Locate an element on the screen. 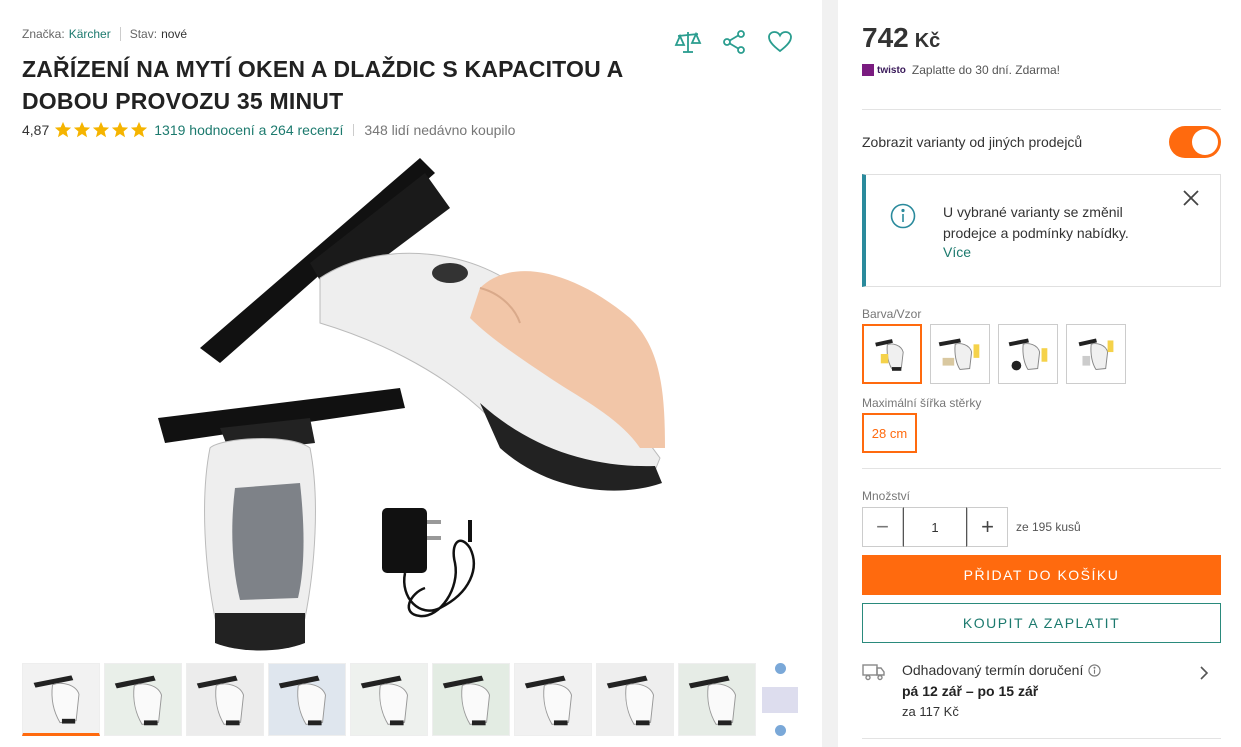 The width and height of the screenshot is (1241, 747). recently-bought: 348 lidí nedávno koupilo is located at coordinates (440, 130).